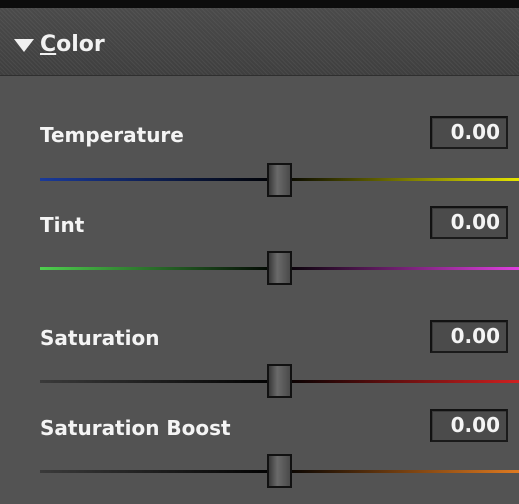 Image resolution: width=519 pixels, height=504 pixels. Describe the element at coordinates (24, 45) in the screenshot. I see `disclosure-triangle-down-icon` at that location.